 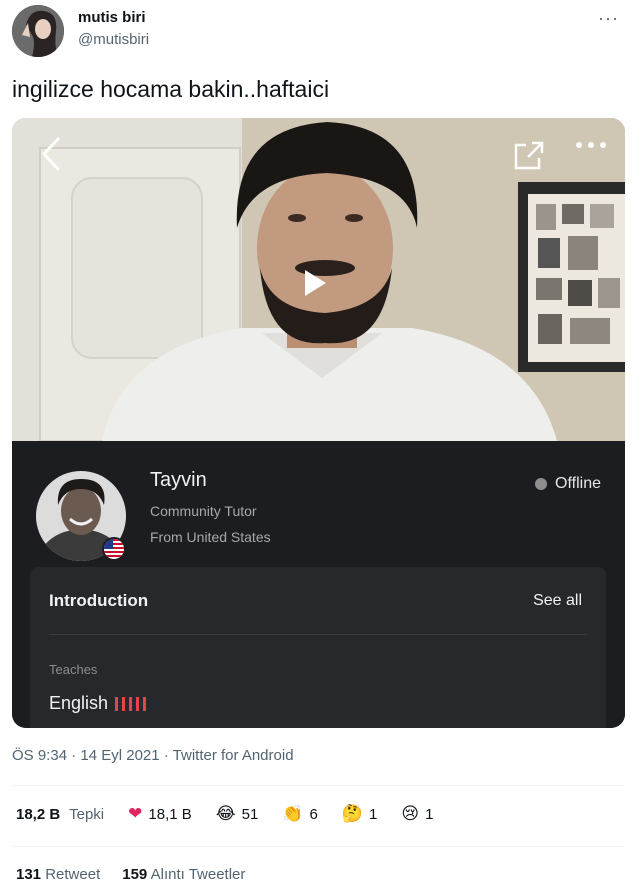 I want to click on us-flag-icon, so click(x=114, y=549).